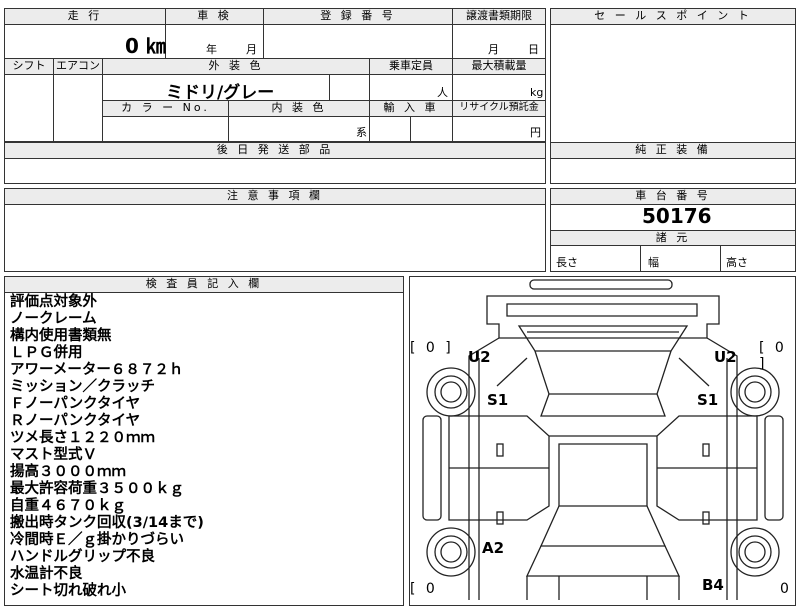 This screenshot has height=606, width=800. What do you see at coordinates (299, 108) in the screenshot?
I see `interior-color-header: 内 装 色` at bounding box center [299, 108].